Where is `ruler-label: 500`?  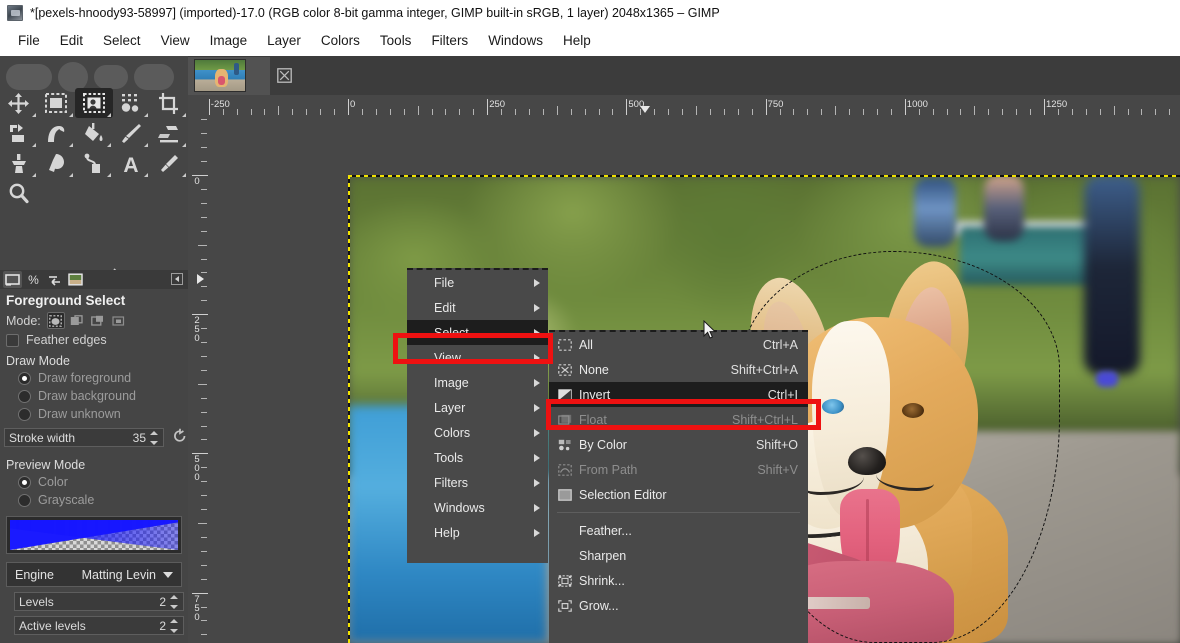 ruler-label: 500 is located at coordinates (197, 469).